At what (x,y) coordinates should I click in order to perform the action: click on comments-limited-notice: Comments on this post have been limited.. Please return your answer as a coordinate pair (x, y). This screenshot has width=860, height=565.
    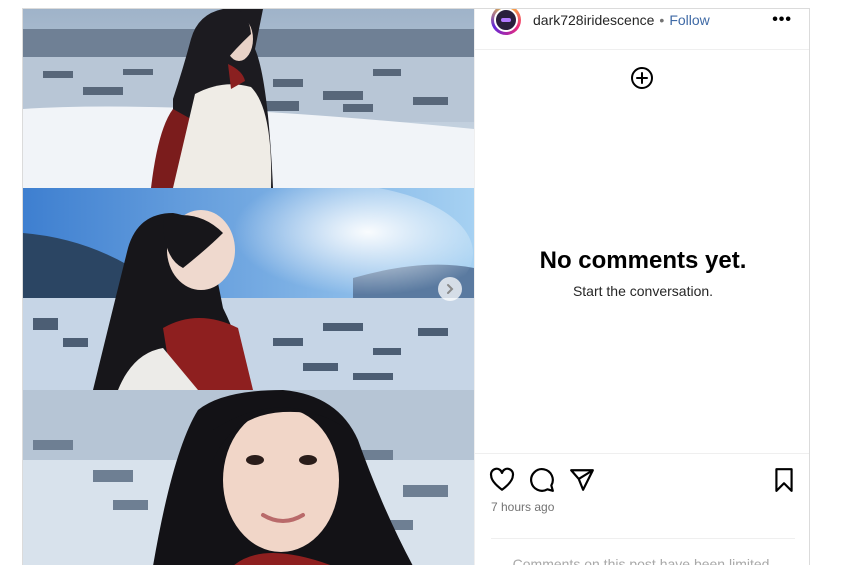
    Looking at the image, I should click on (643, 560).